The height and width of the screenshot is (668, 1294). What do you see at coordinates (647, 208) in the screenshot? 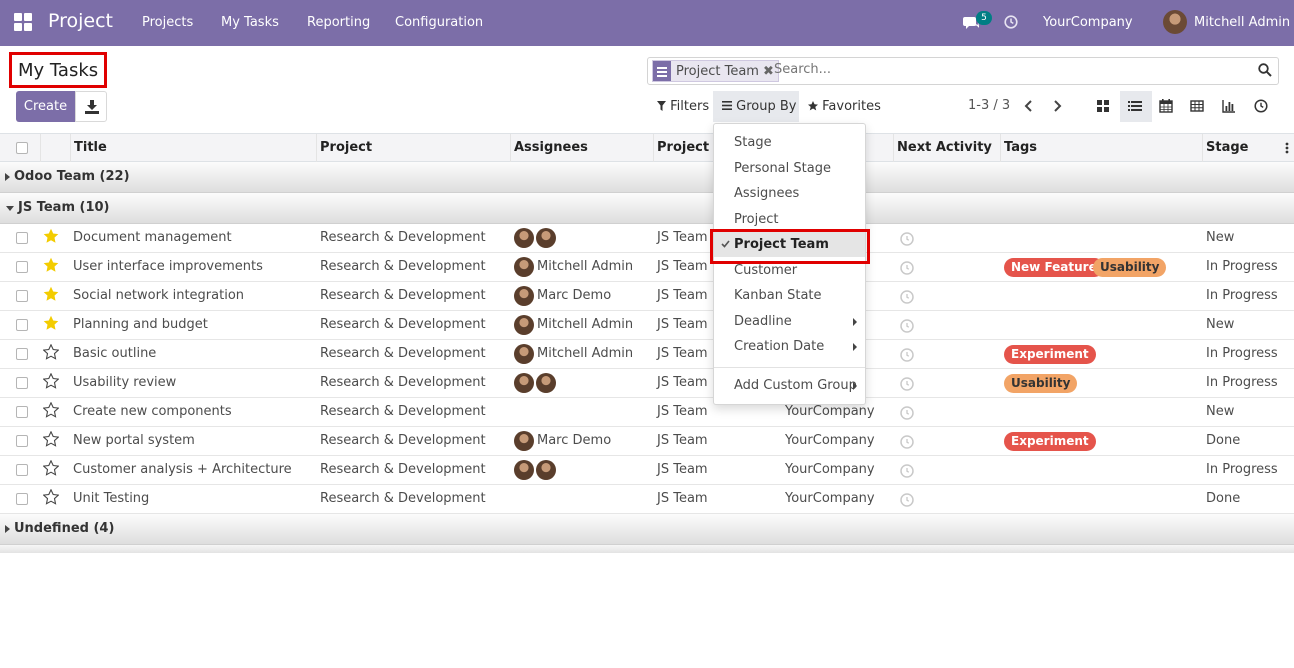
I see `group-row-js-team: JS Team (10)` at bounding box center [647, 208].